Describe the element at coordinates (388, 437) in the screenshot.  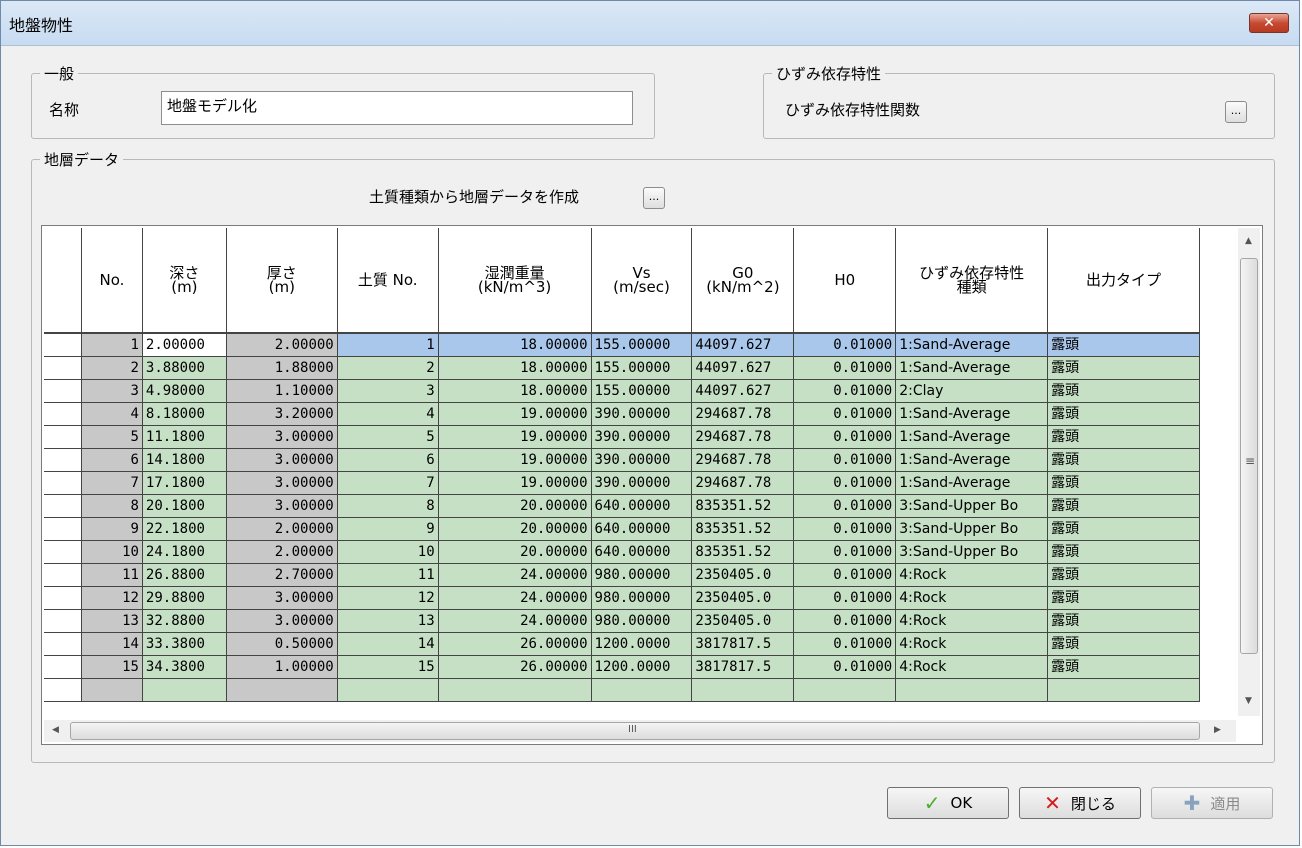
I see `cell-soil-no: 5` at that location.